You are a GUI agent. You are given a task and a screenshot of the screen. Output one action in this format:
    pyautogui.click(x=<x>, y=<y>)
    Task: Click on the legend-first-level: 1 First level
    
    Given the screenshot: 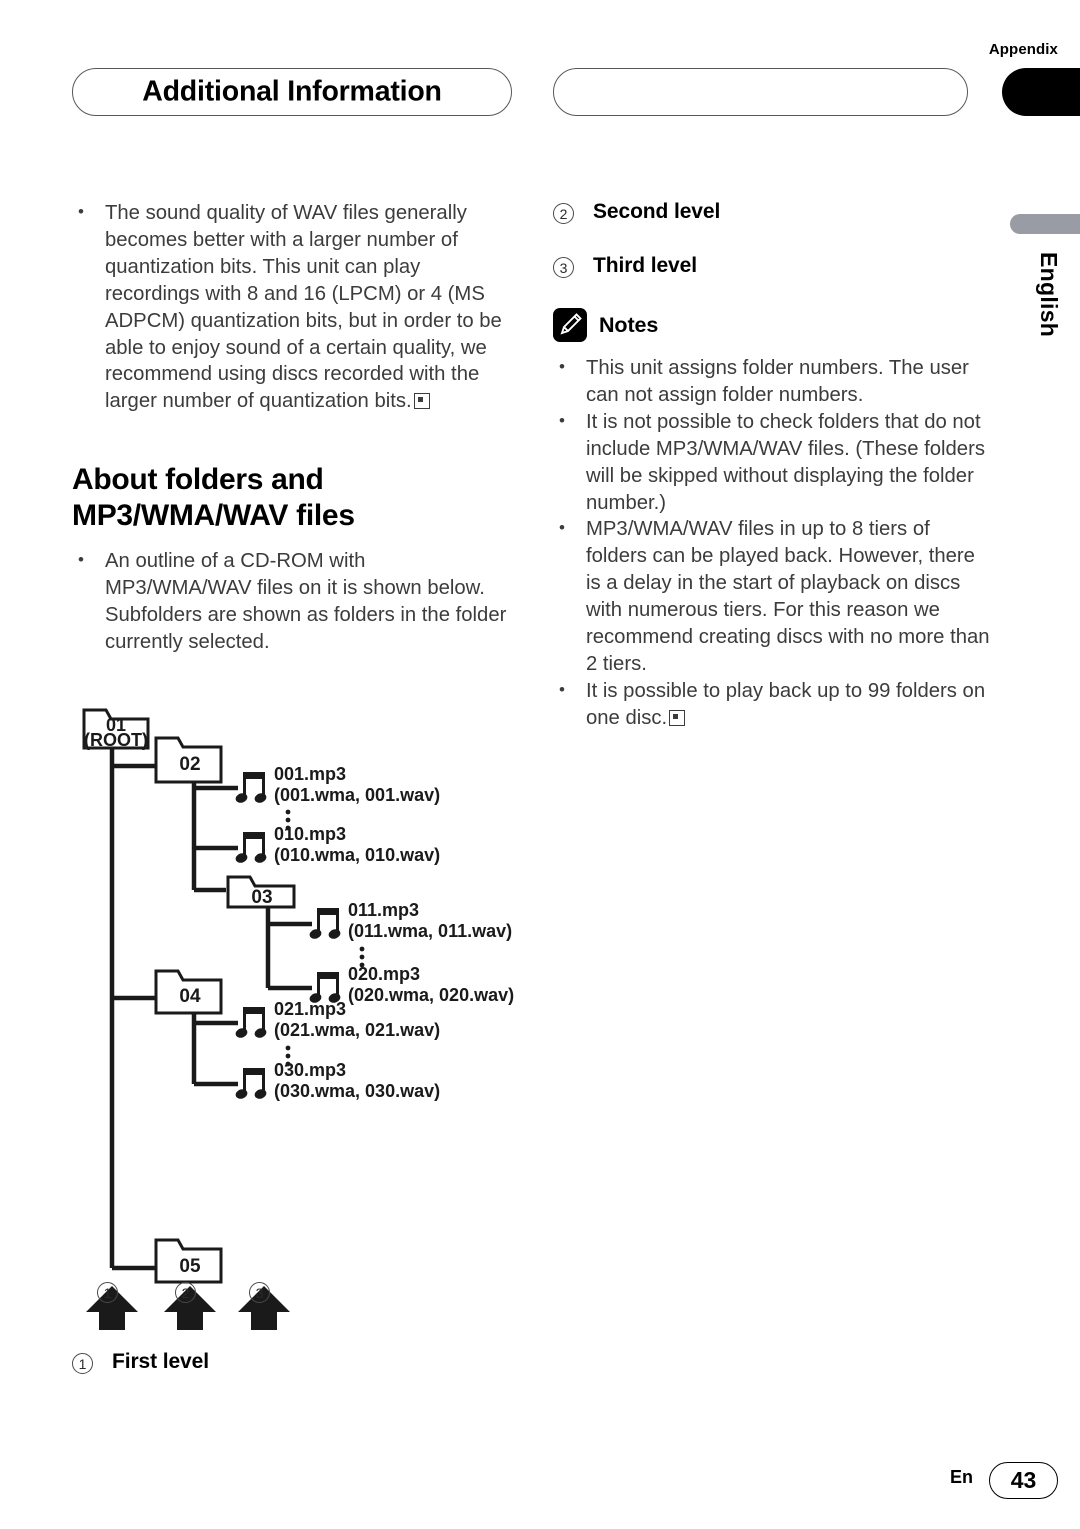 What is the action you would take?
    pyautogui.click(x=292, y=1362)
    